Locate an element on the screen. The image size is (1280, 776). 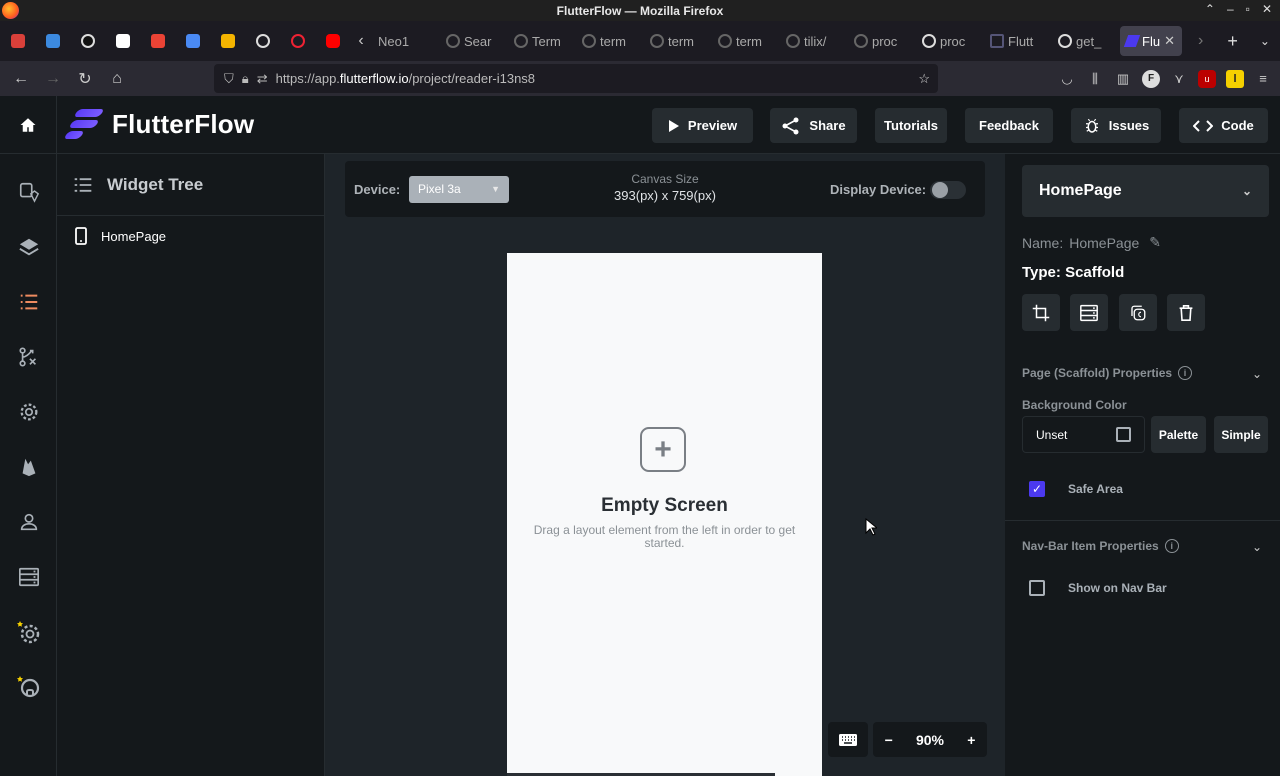
widget-tree-icon is located at coordinates (29, 302).